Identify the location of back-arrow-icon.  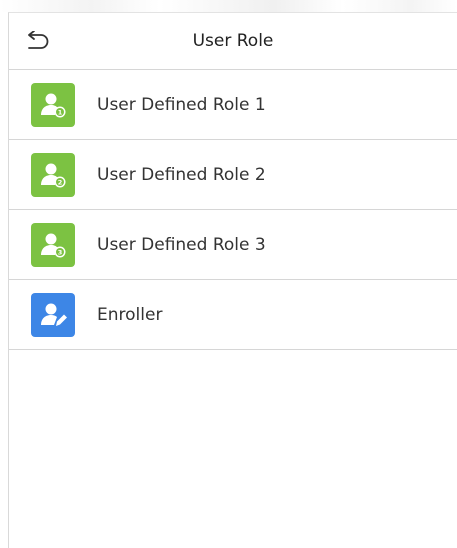
(38, 40).